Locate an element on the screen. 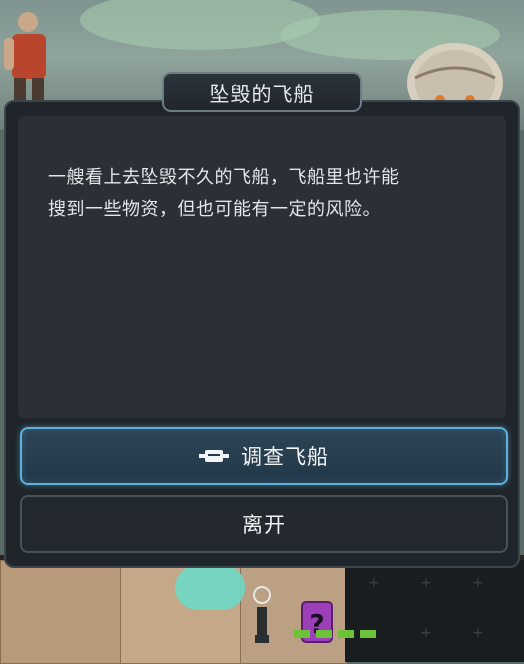 The image size is (524, 664). investigate-ship-button: 调查飞船 is located at coordinates (264, 456).